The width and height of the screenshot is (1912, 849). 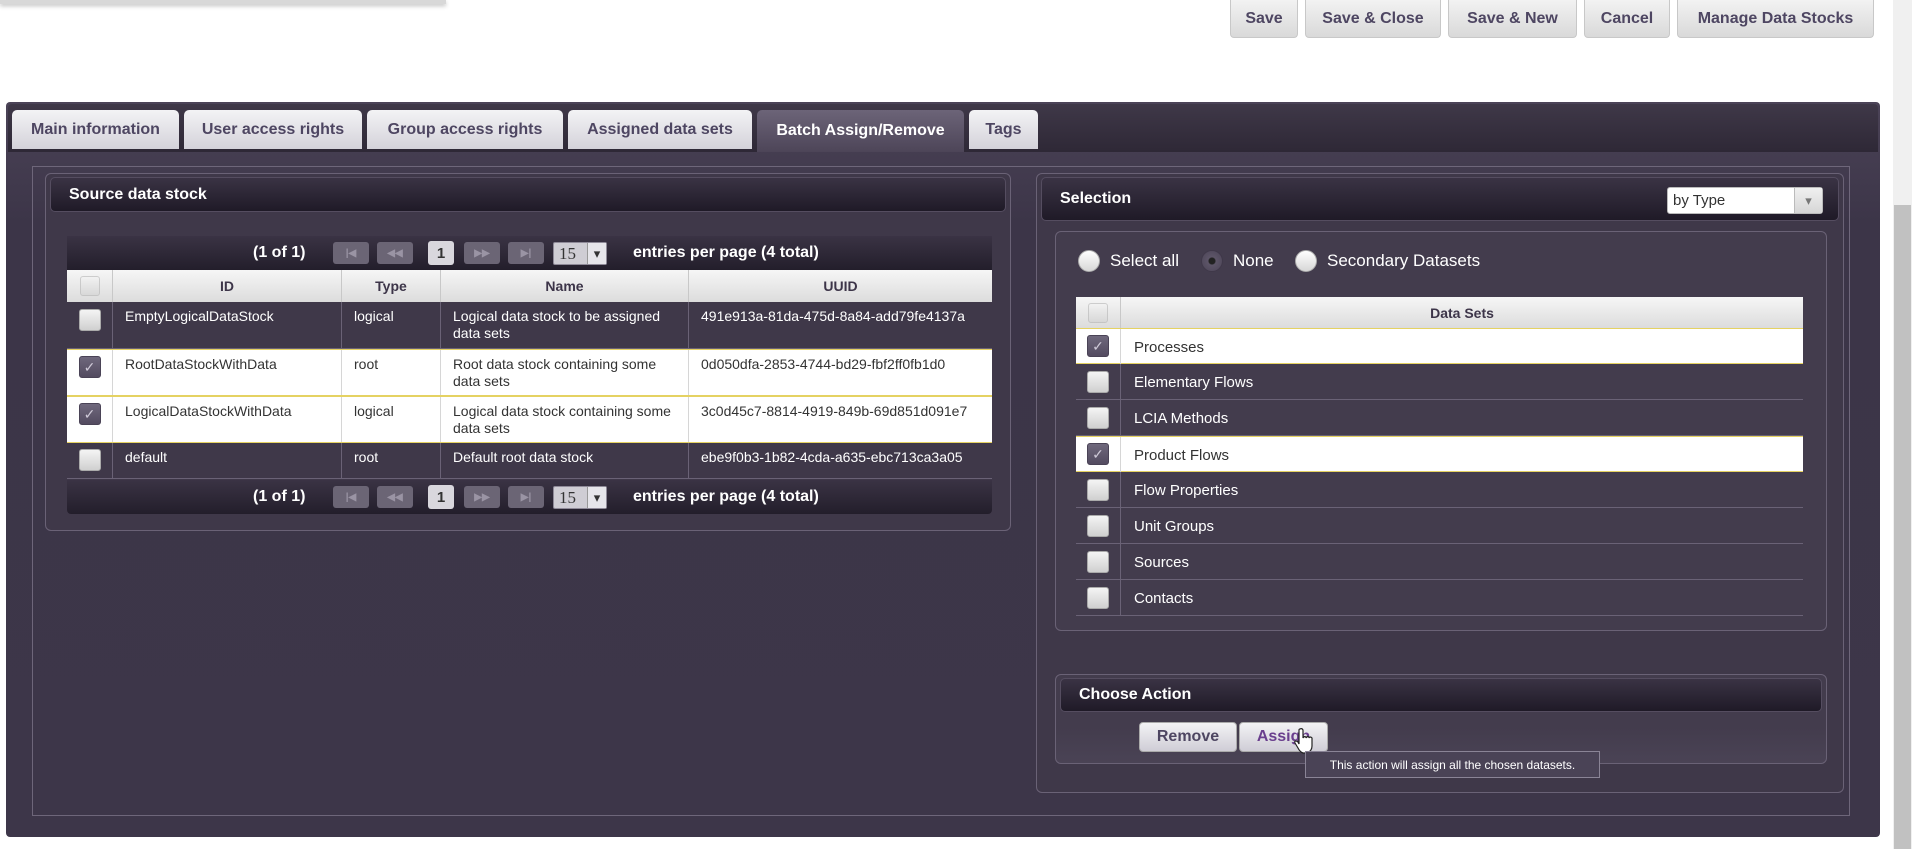 What do you see at coordinates (1439, 454) in the screenshot?
I see `list-item-product-flows: ✓ Product Flows` at bounding box center [1439, 454].